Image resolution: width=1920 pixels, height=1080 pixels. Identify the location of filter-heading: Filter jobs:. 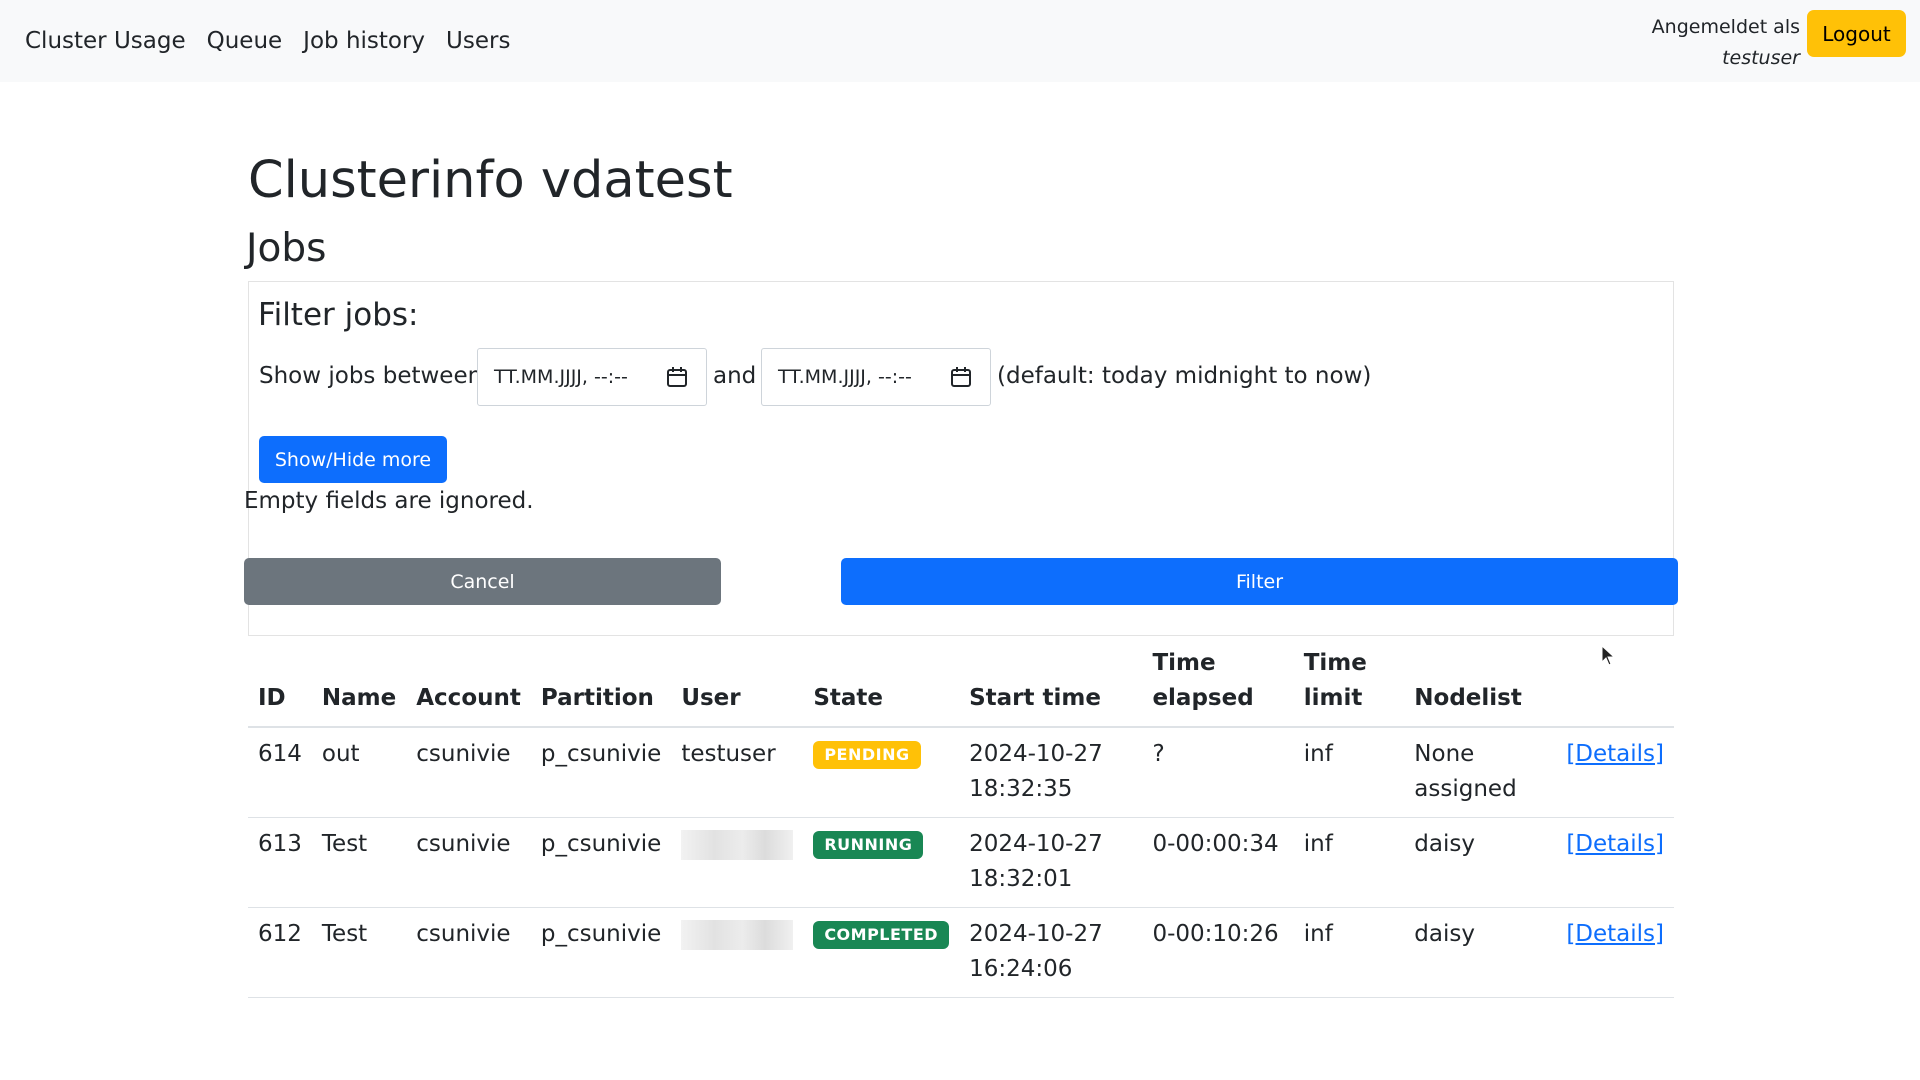
(338, 315).